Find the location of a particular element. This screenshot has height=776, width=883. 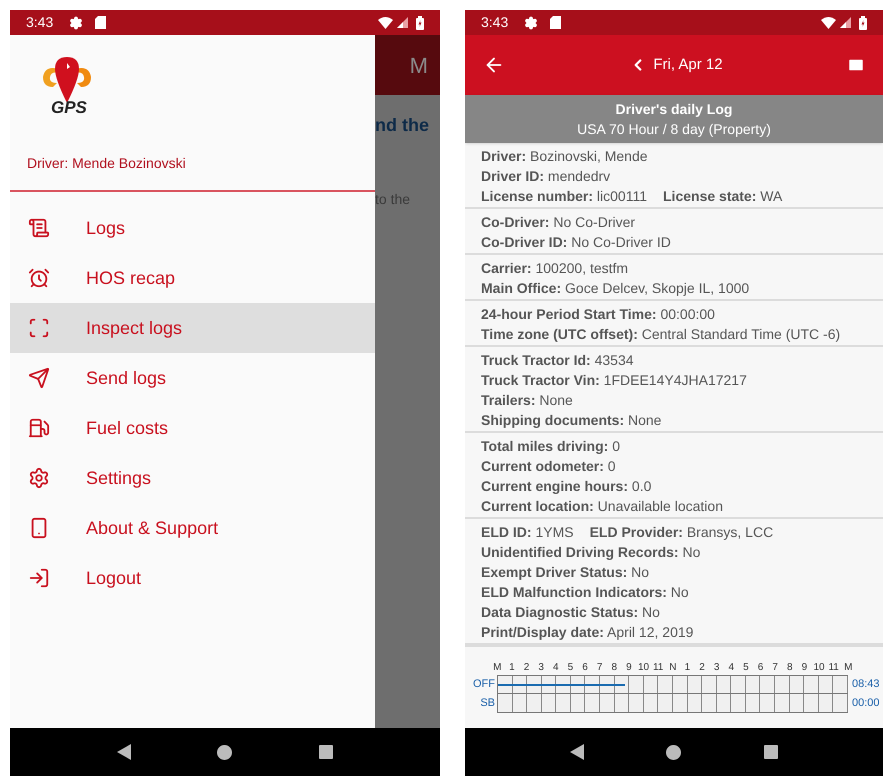

drawer-item: HOS recap is located at coordinates (192, 278).